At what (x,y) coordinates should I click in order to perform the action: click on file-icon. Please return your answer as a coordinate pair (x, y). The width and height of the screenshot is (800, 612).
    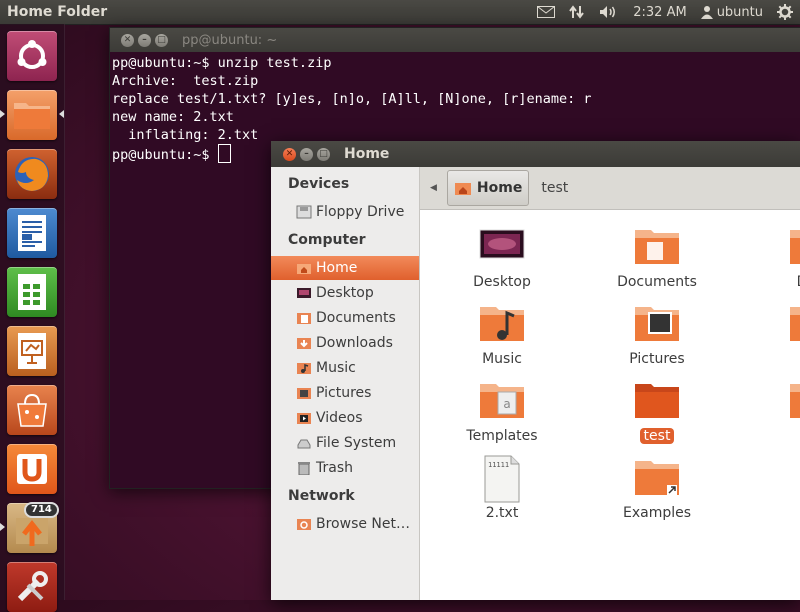
    Looking at the image, I should click on (794, 479).